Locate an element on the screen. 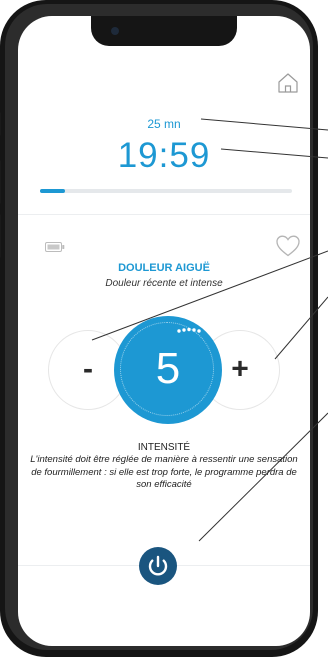 The image size is (328, 657). power-icon is located at coordinates (158, 565).